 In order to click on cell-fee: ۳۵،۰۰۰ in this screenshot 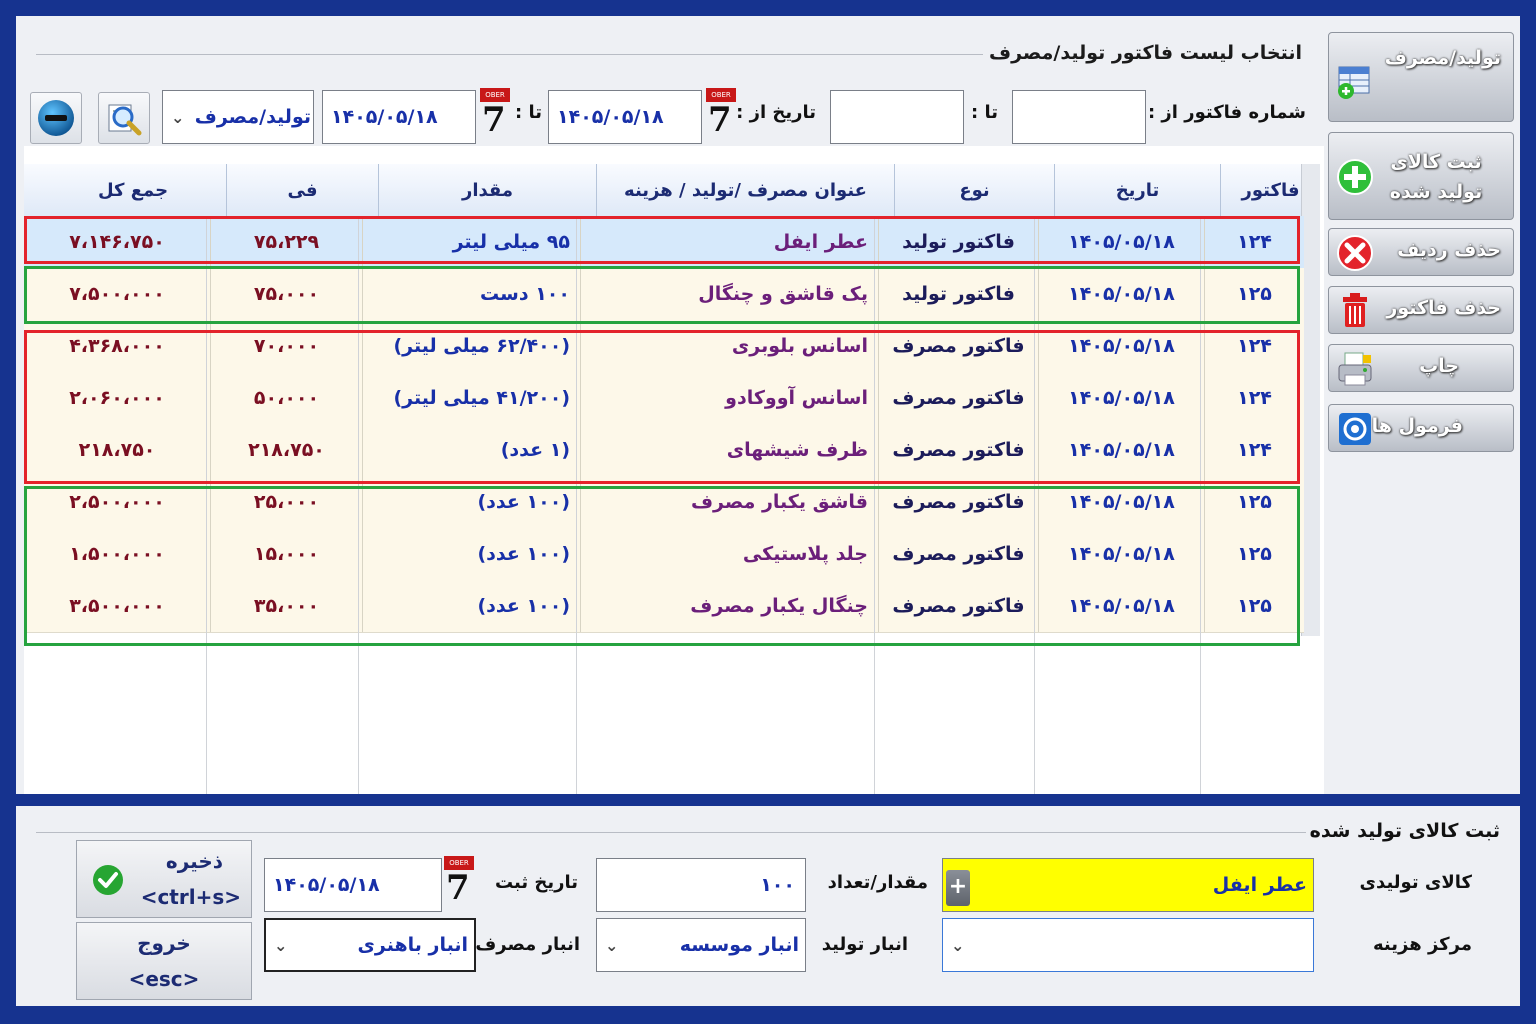, I will do `click(286, 606)`.